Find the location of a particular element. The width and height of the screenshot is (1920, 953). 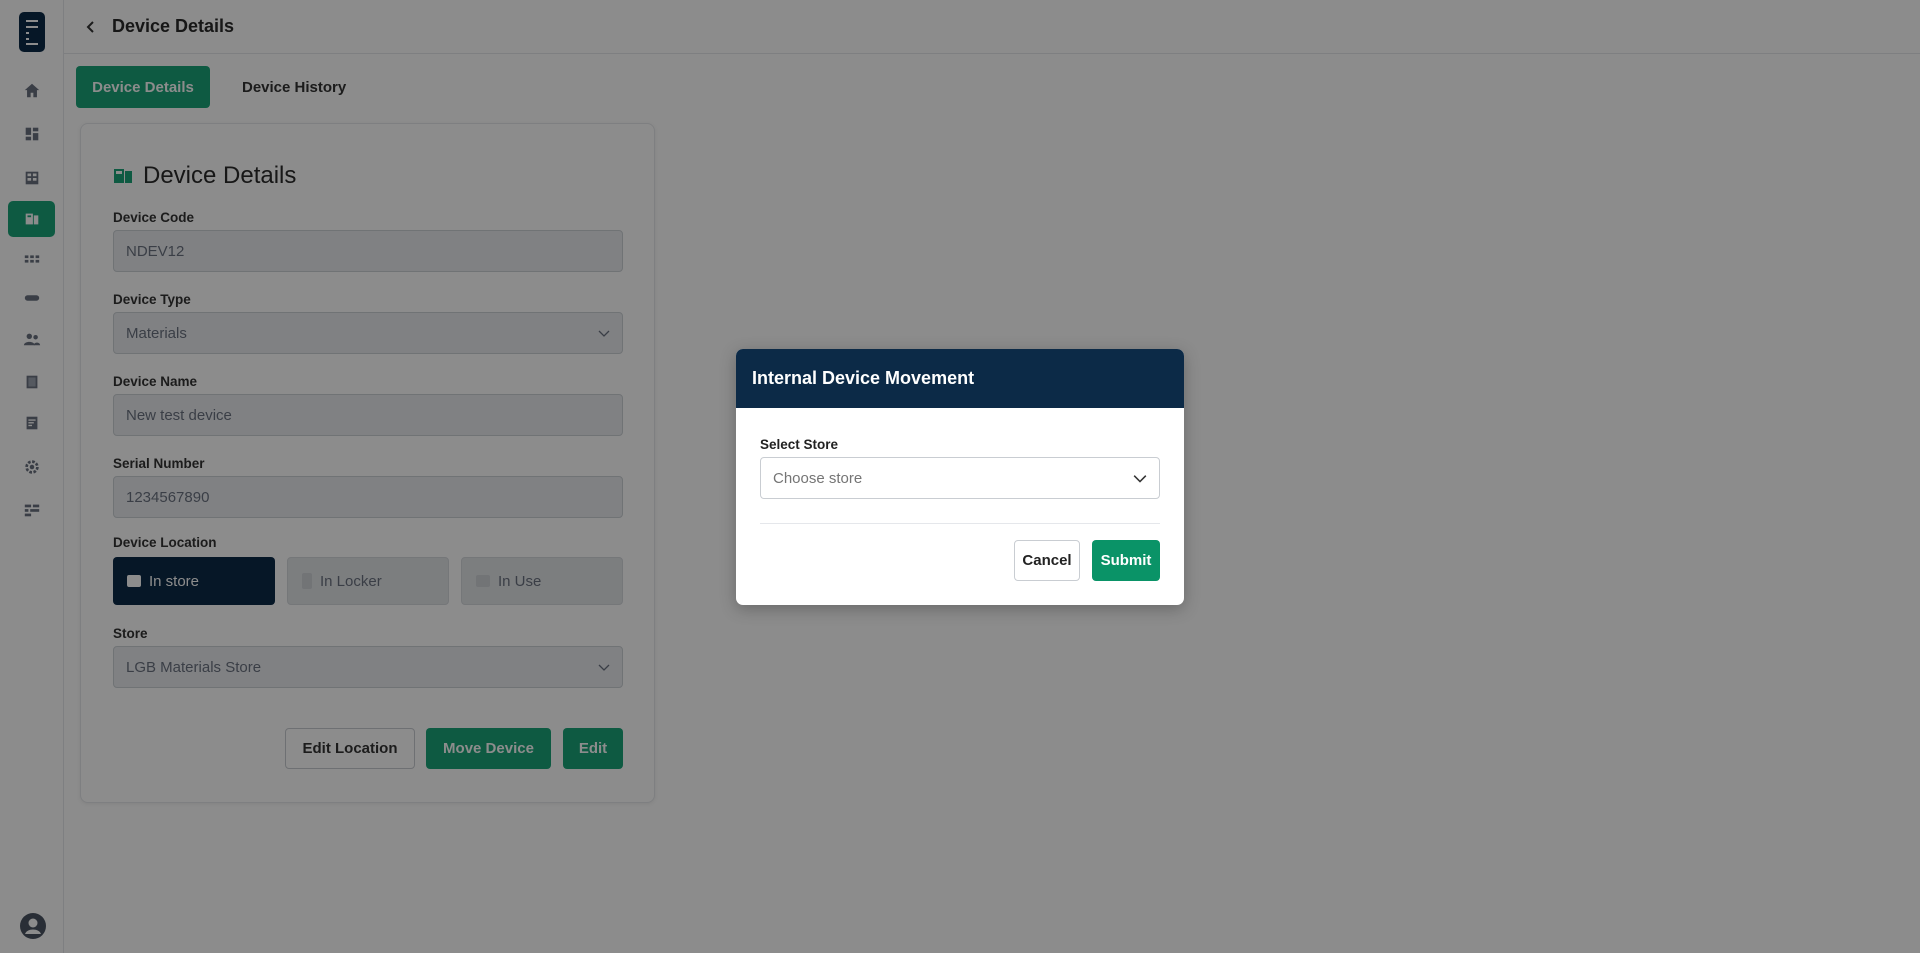

cancel-button: Cancel is located at coordinates (1047, 560).